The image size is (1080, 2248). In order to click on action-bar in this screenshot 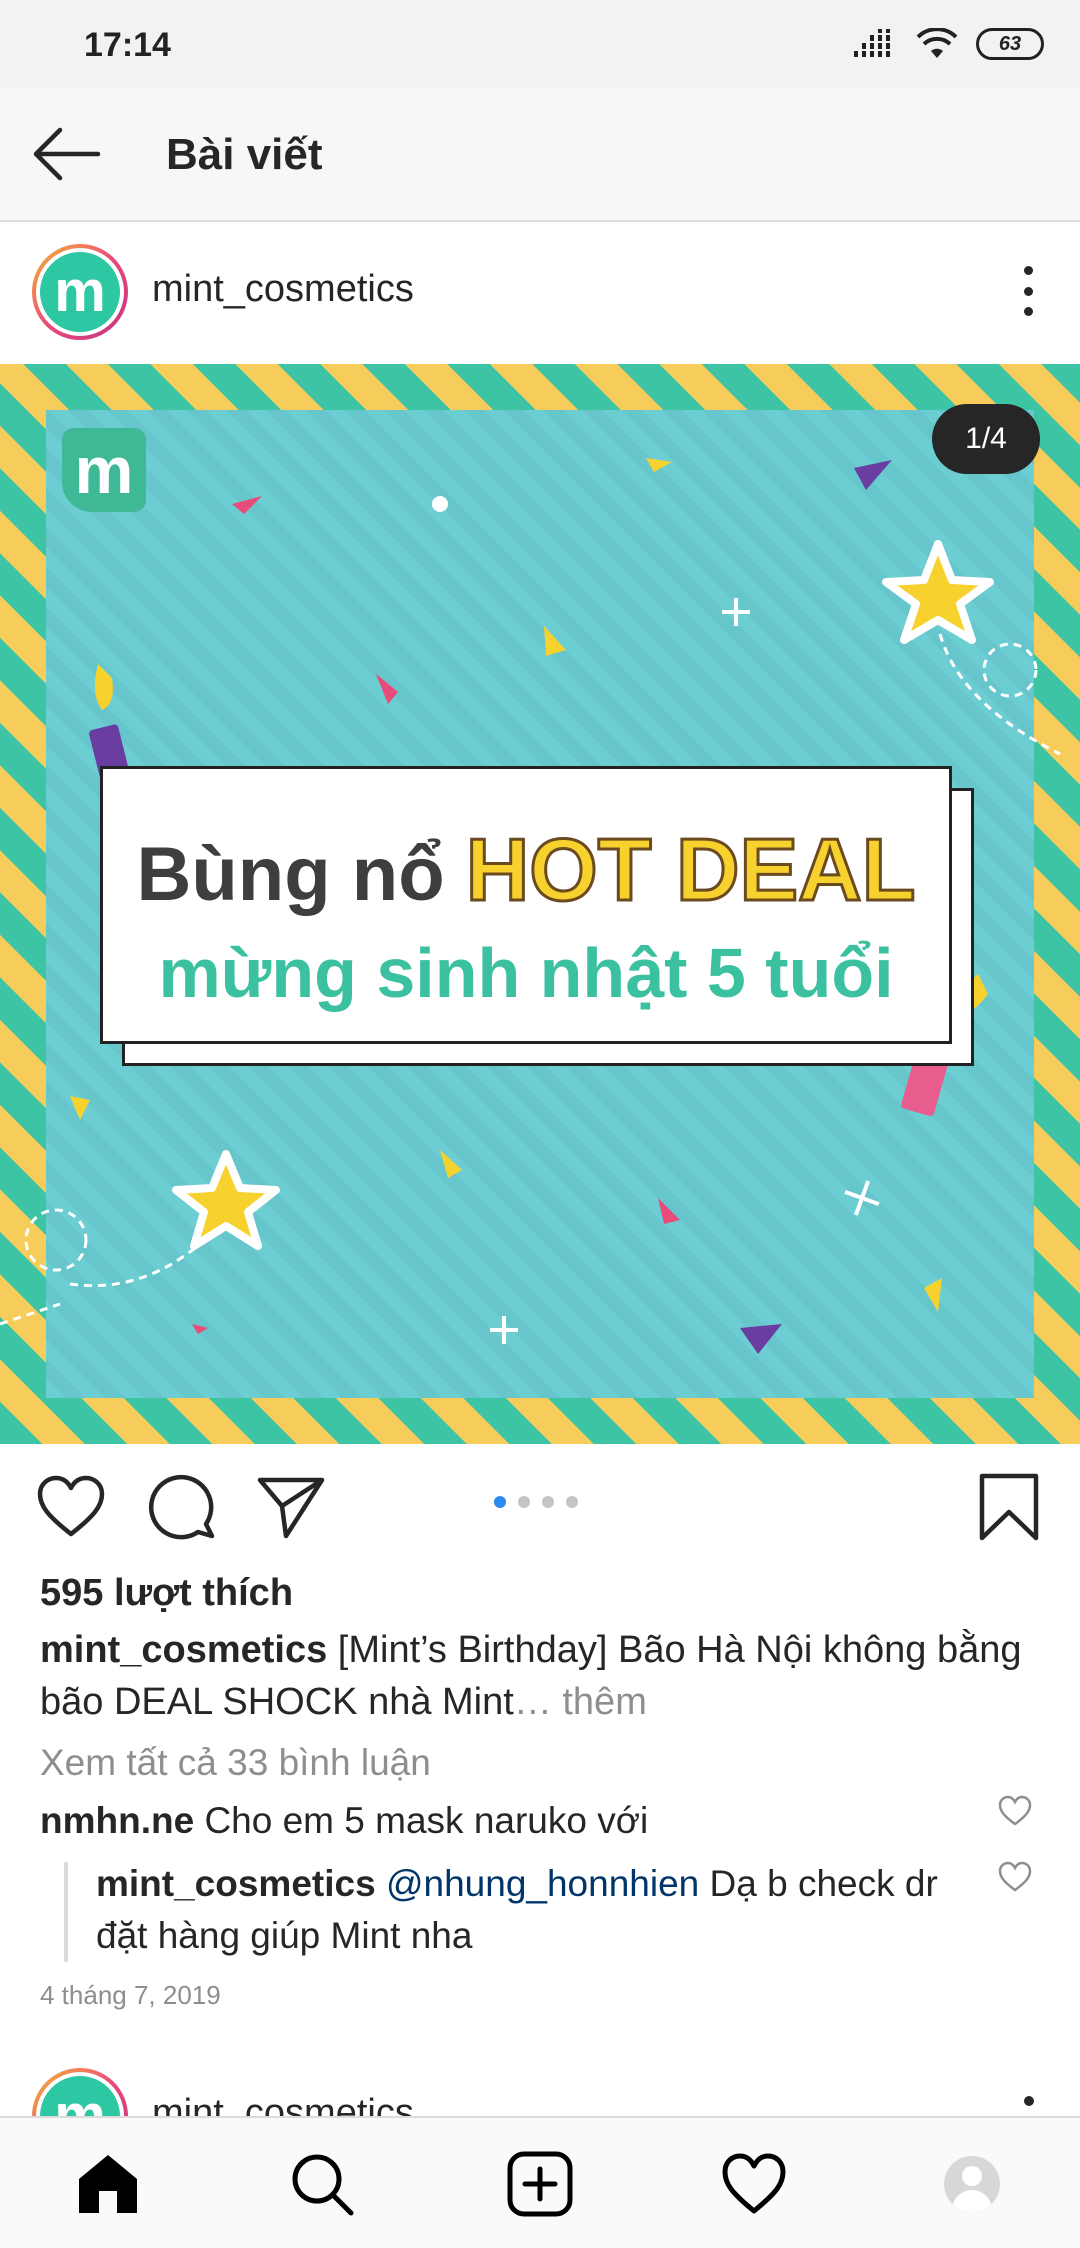, I will do `click(540, 1504)`.